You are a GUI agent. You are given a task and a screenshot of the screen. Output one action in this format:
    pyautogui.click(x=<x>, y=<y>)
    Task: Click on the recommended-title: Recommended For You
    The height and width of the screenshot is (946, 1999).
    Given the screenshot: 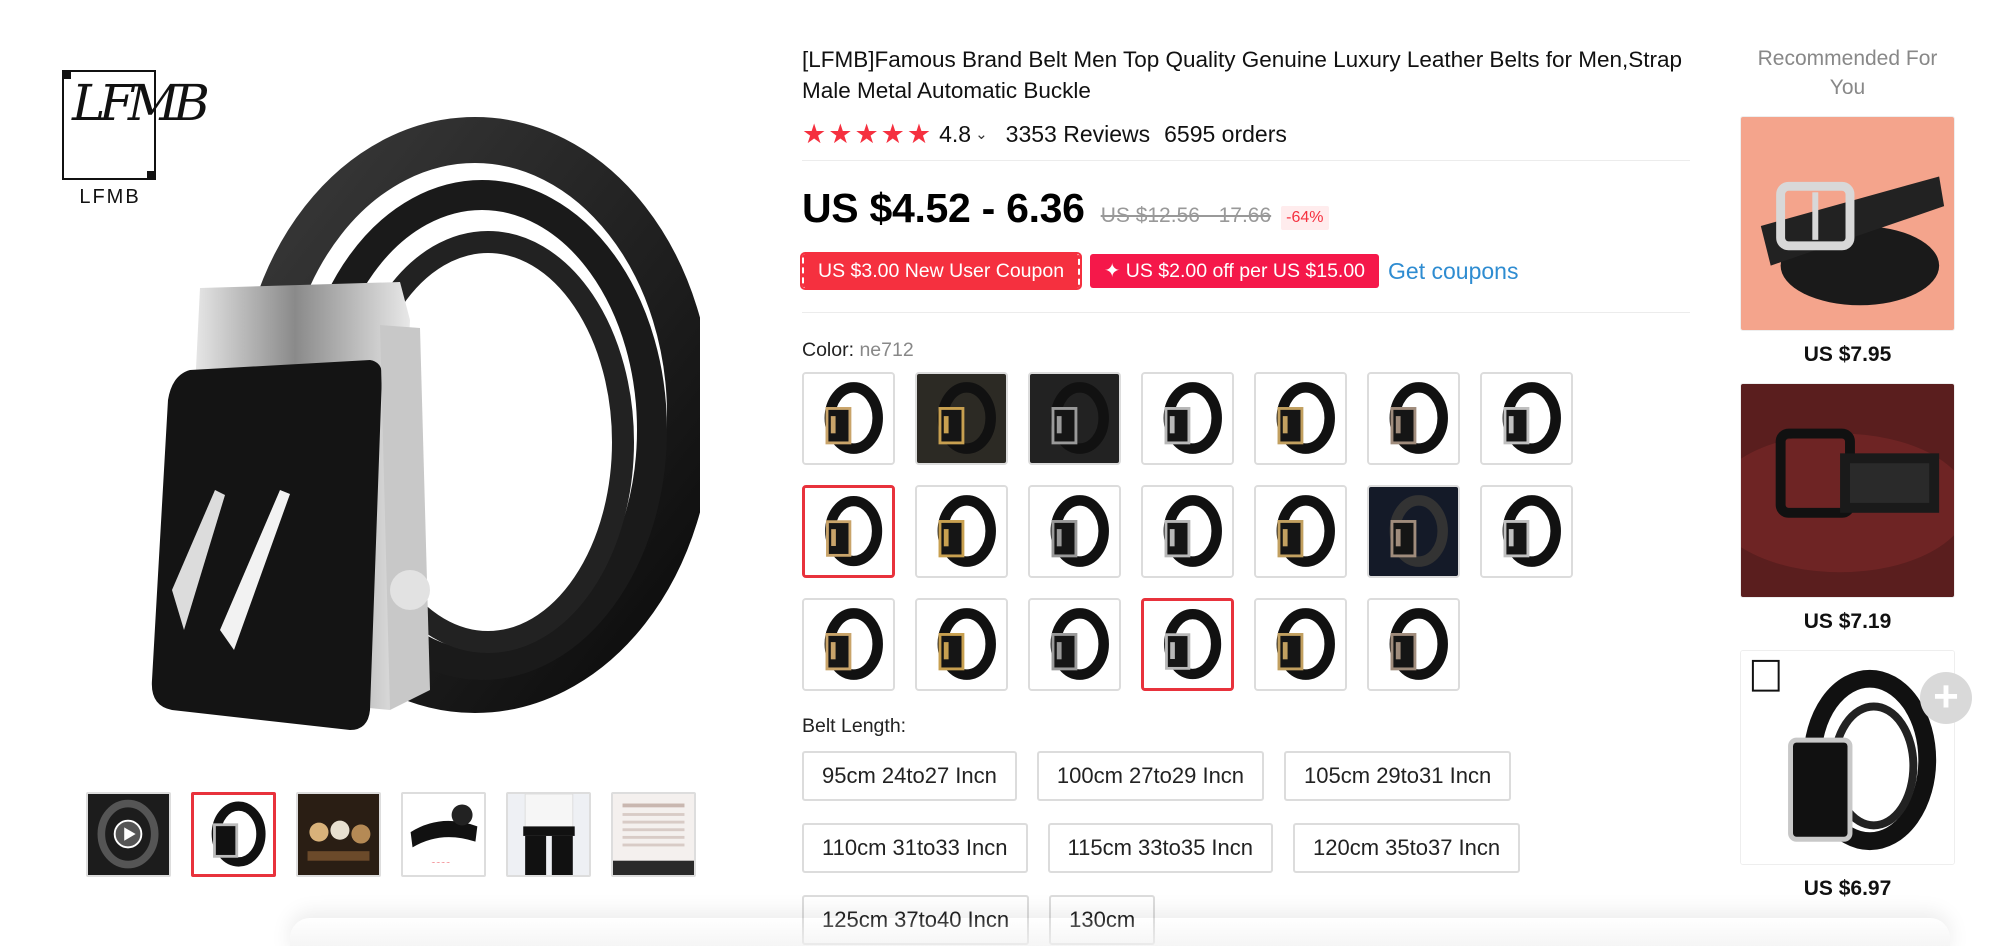 What is the action you would take?
    pyautogui.click(x=1847, y=73)
    